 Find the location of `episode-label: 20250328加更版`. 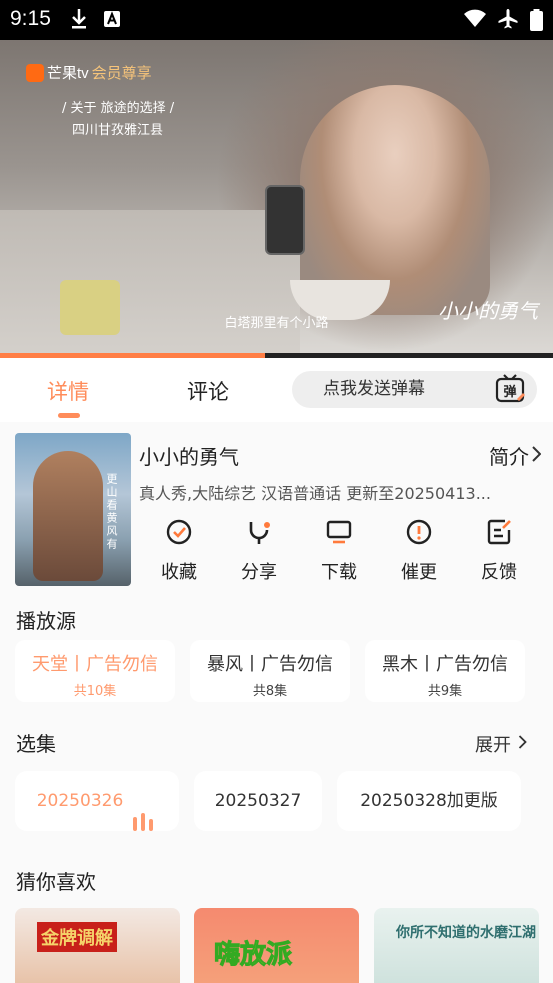

episode-label: 20250328加更版 is located at coordinates (429, 801).